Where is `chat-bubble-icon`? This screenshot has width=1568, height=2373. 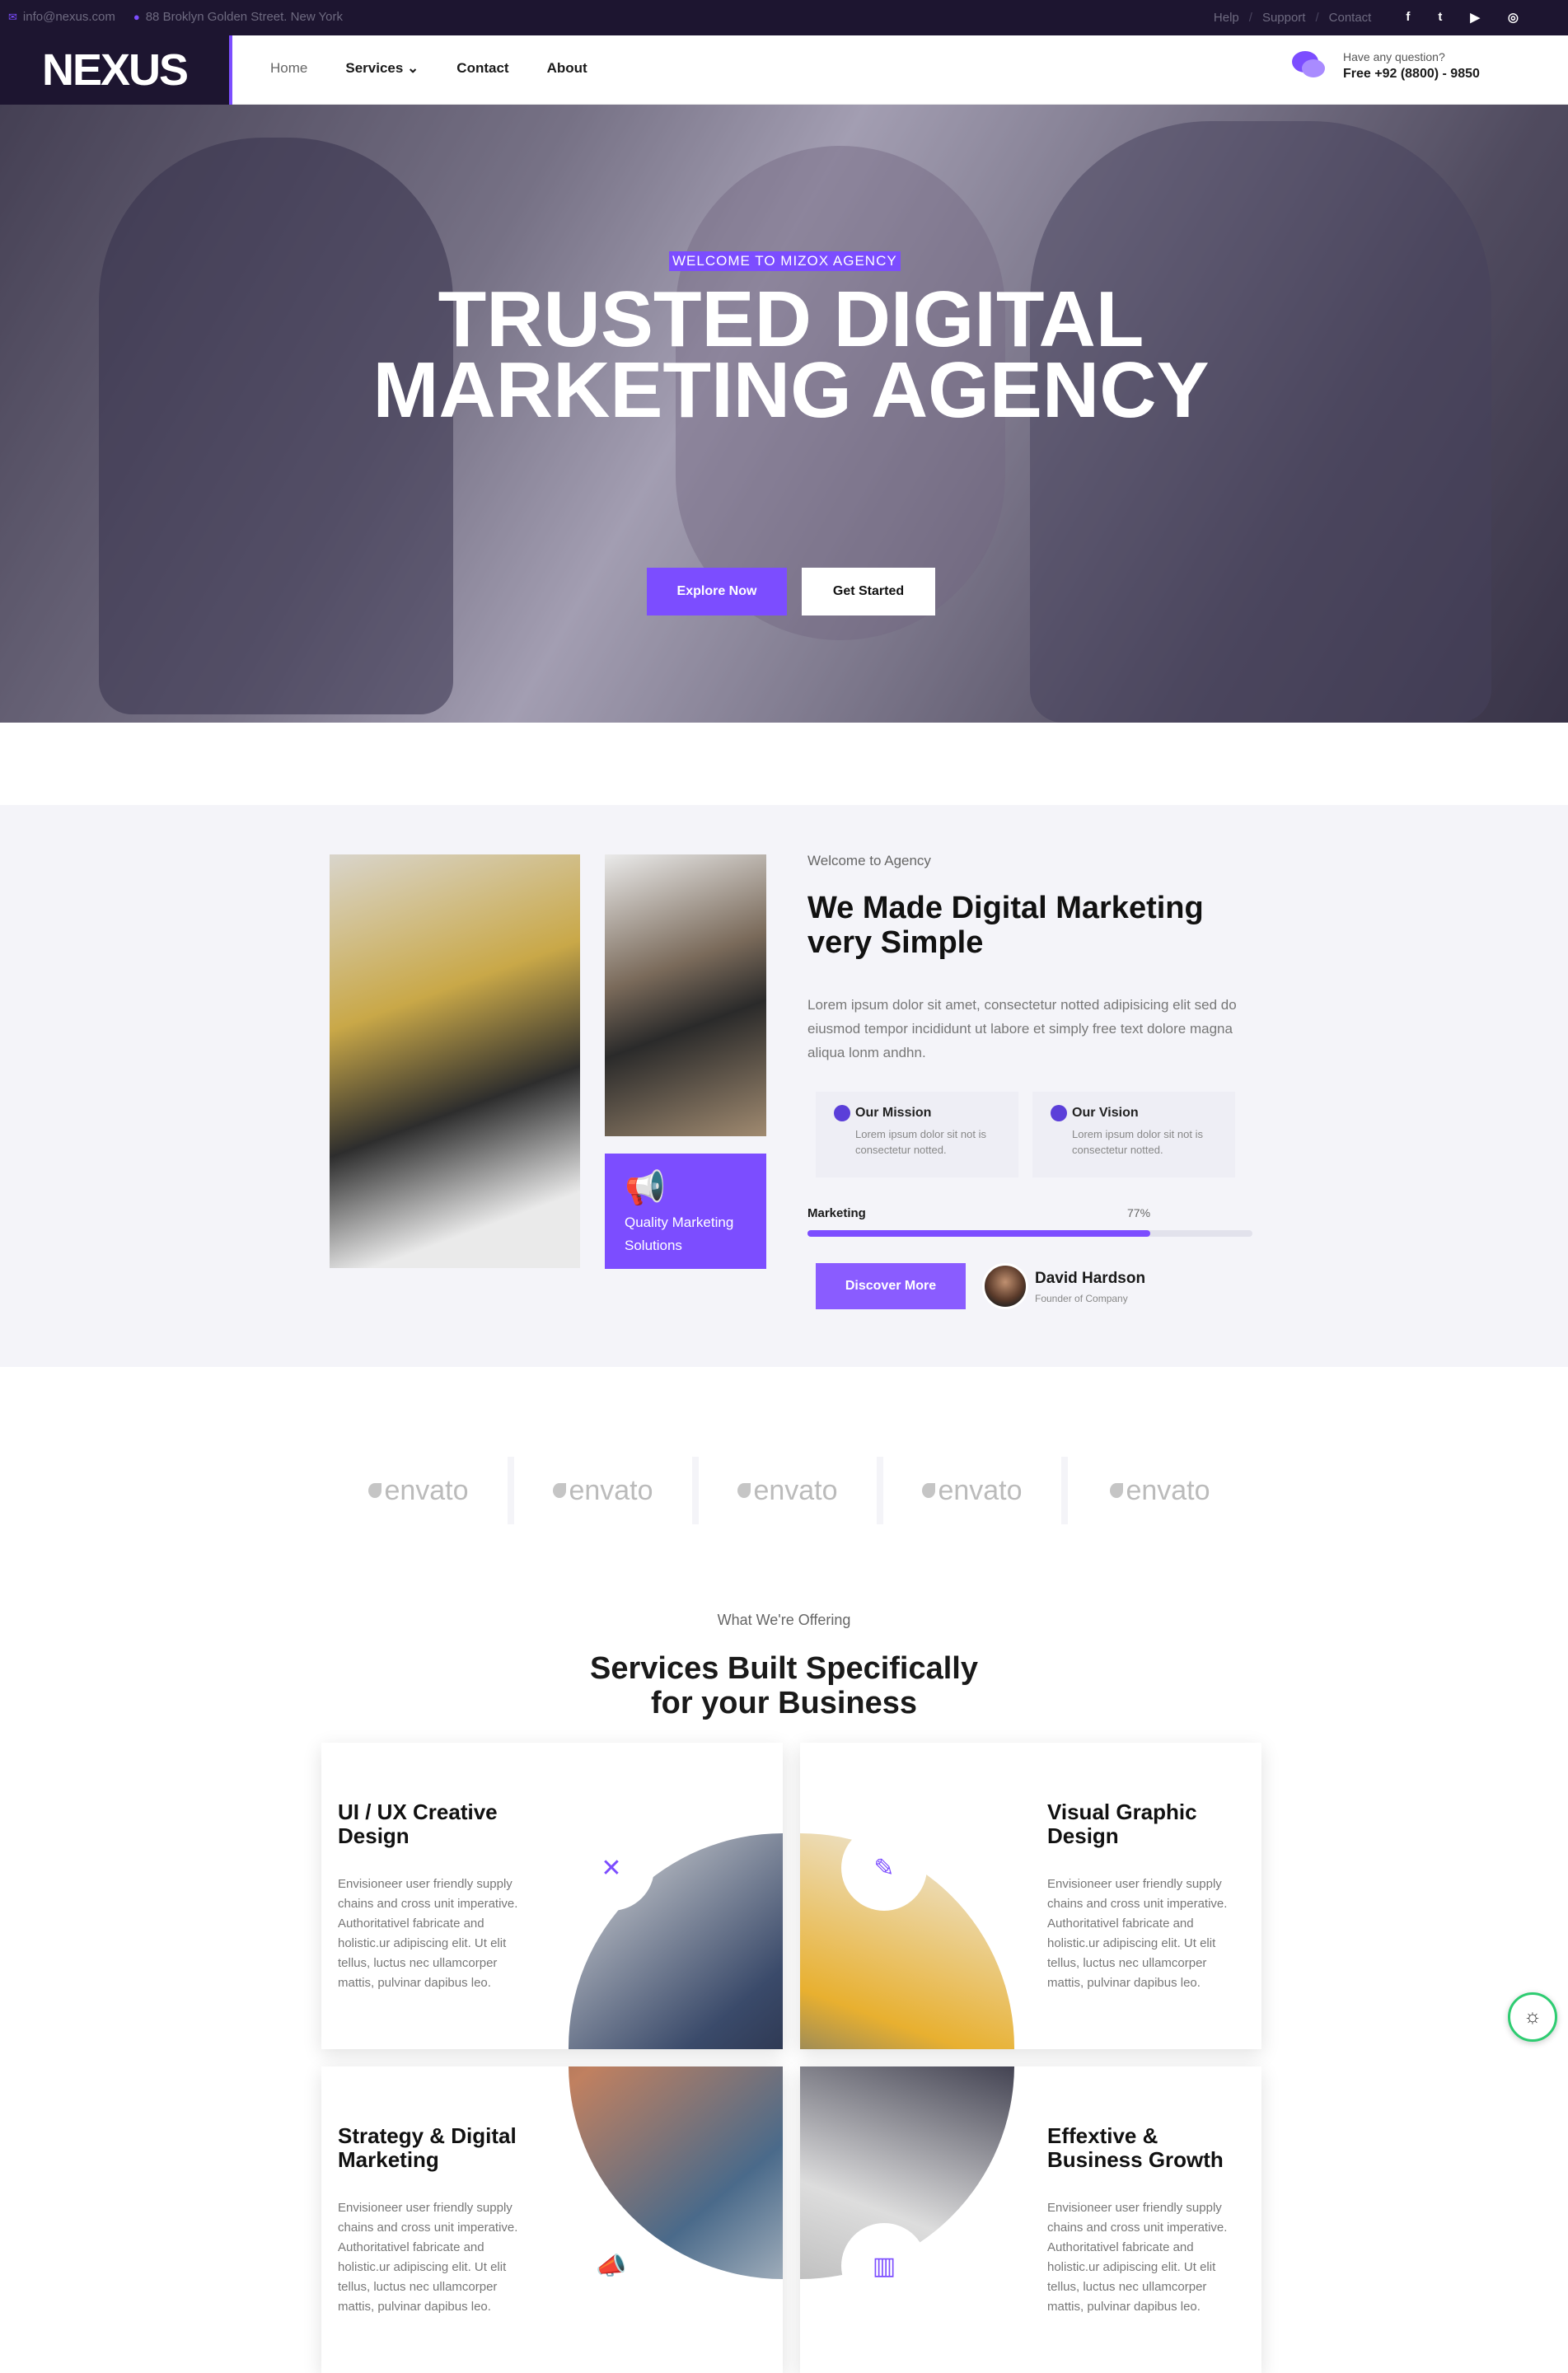 chat-bubble-icon is located at coordinates (1309, 66).